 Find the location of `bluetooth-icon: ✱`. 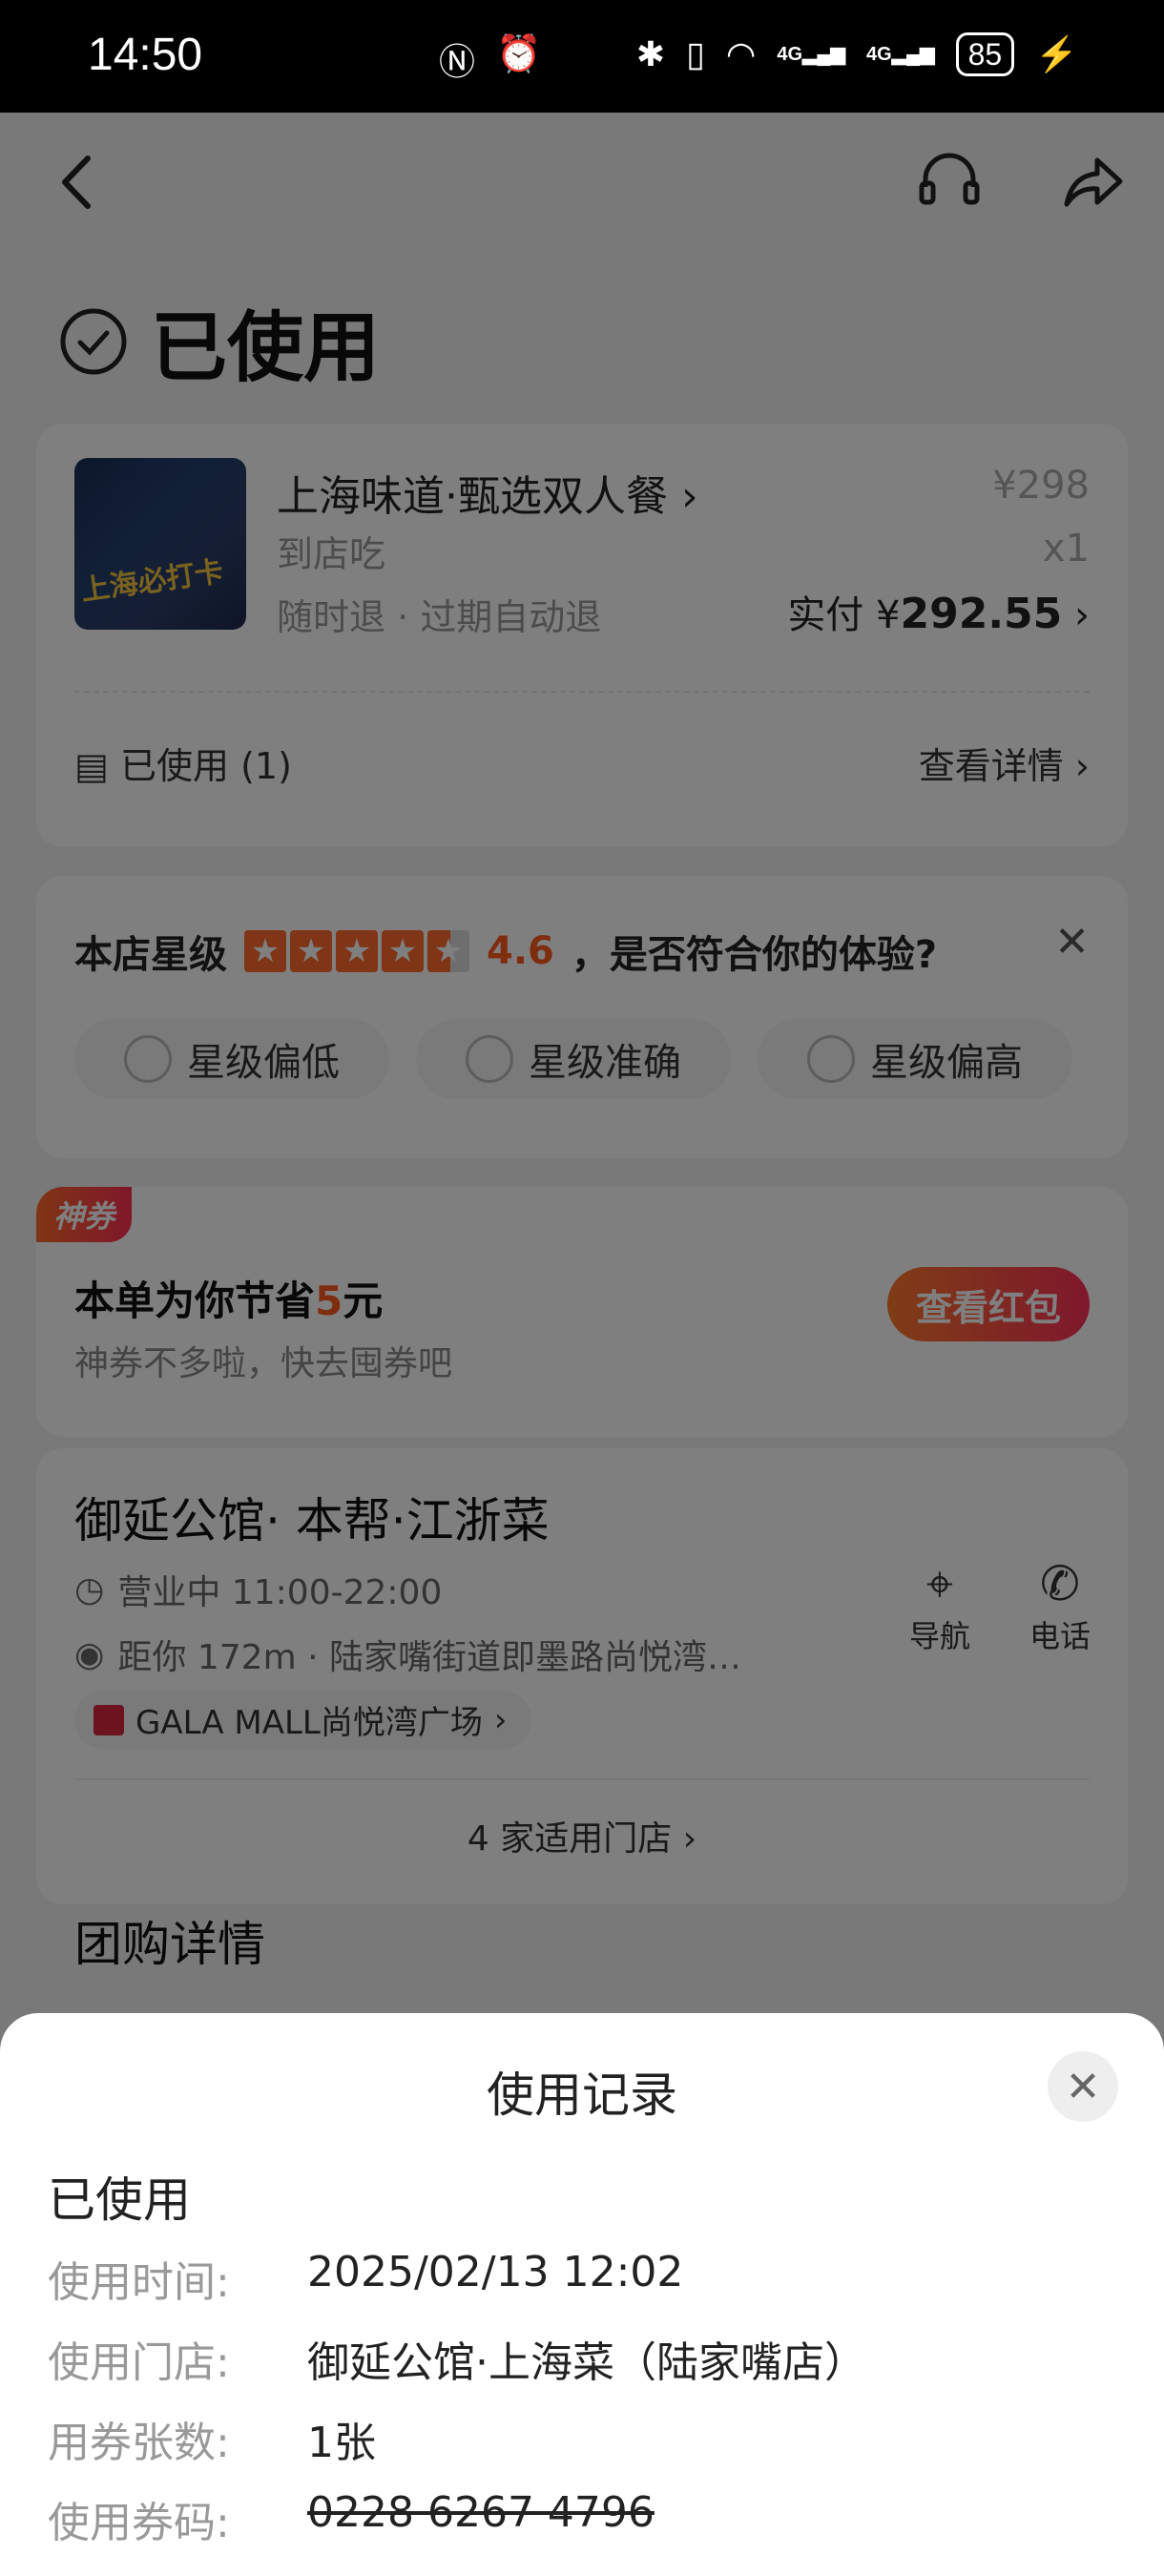

bluetooth-icon: ✱ is located at coordinates (651, 53).